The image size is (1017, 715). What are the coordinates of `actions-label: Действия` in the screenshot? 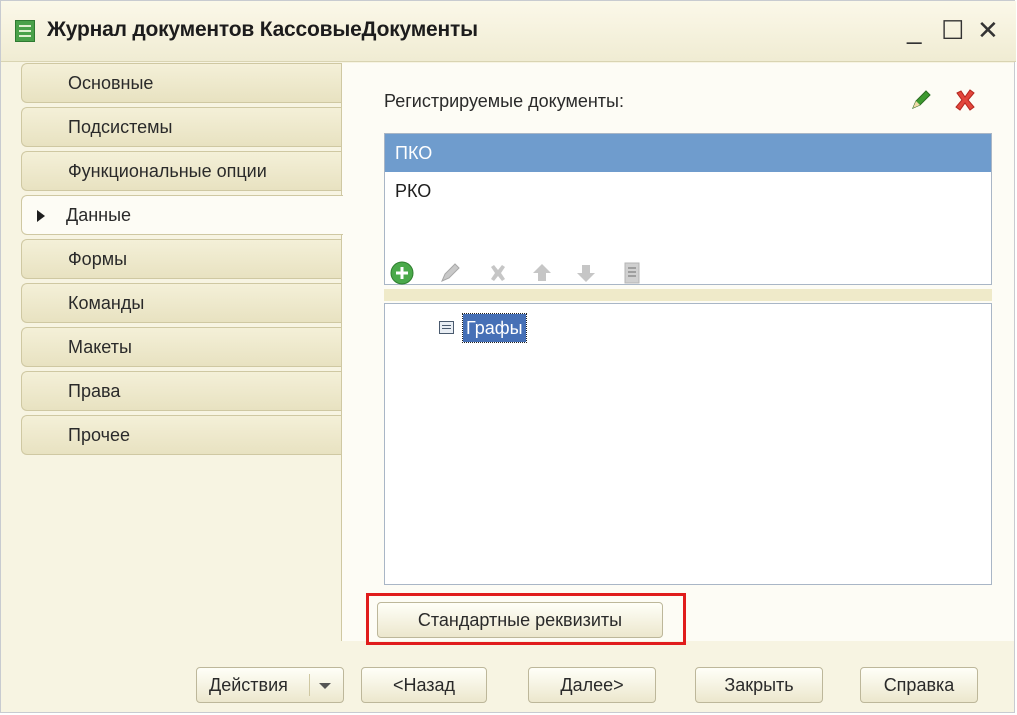 It's located at (248, 685).